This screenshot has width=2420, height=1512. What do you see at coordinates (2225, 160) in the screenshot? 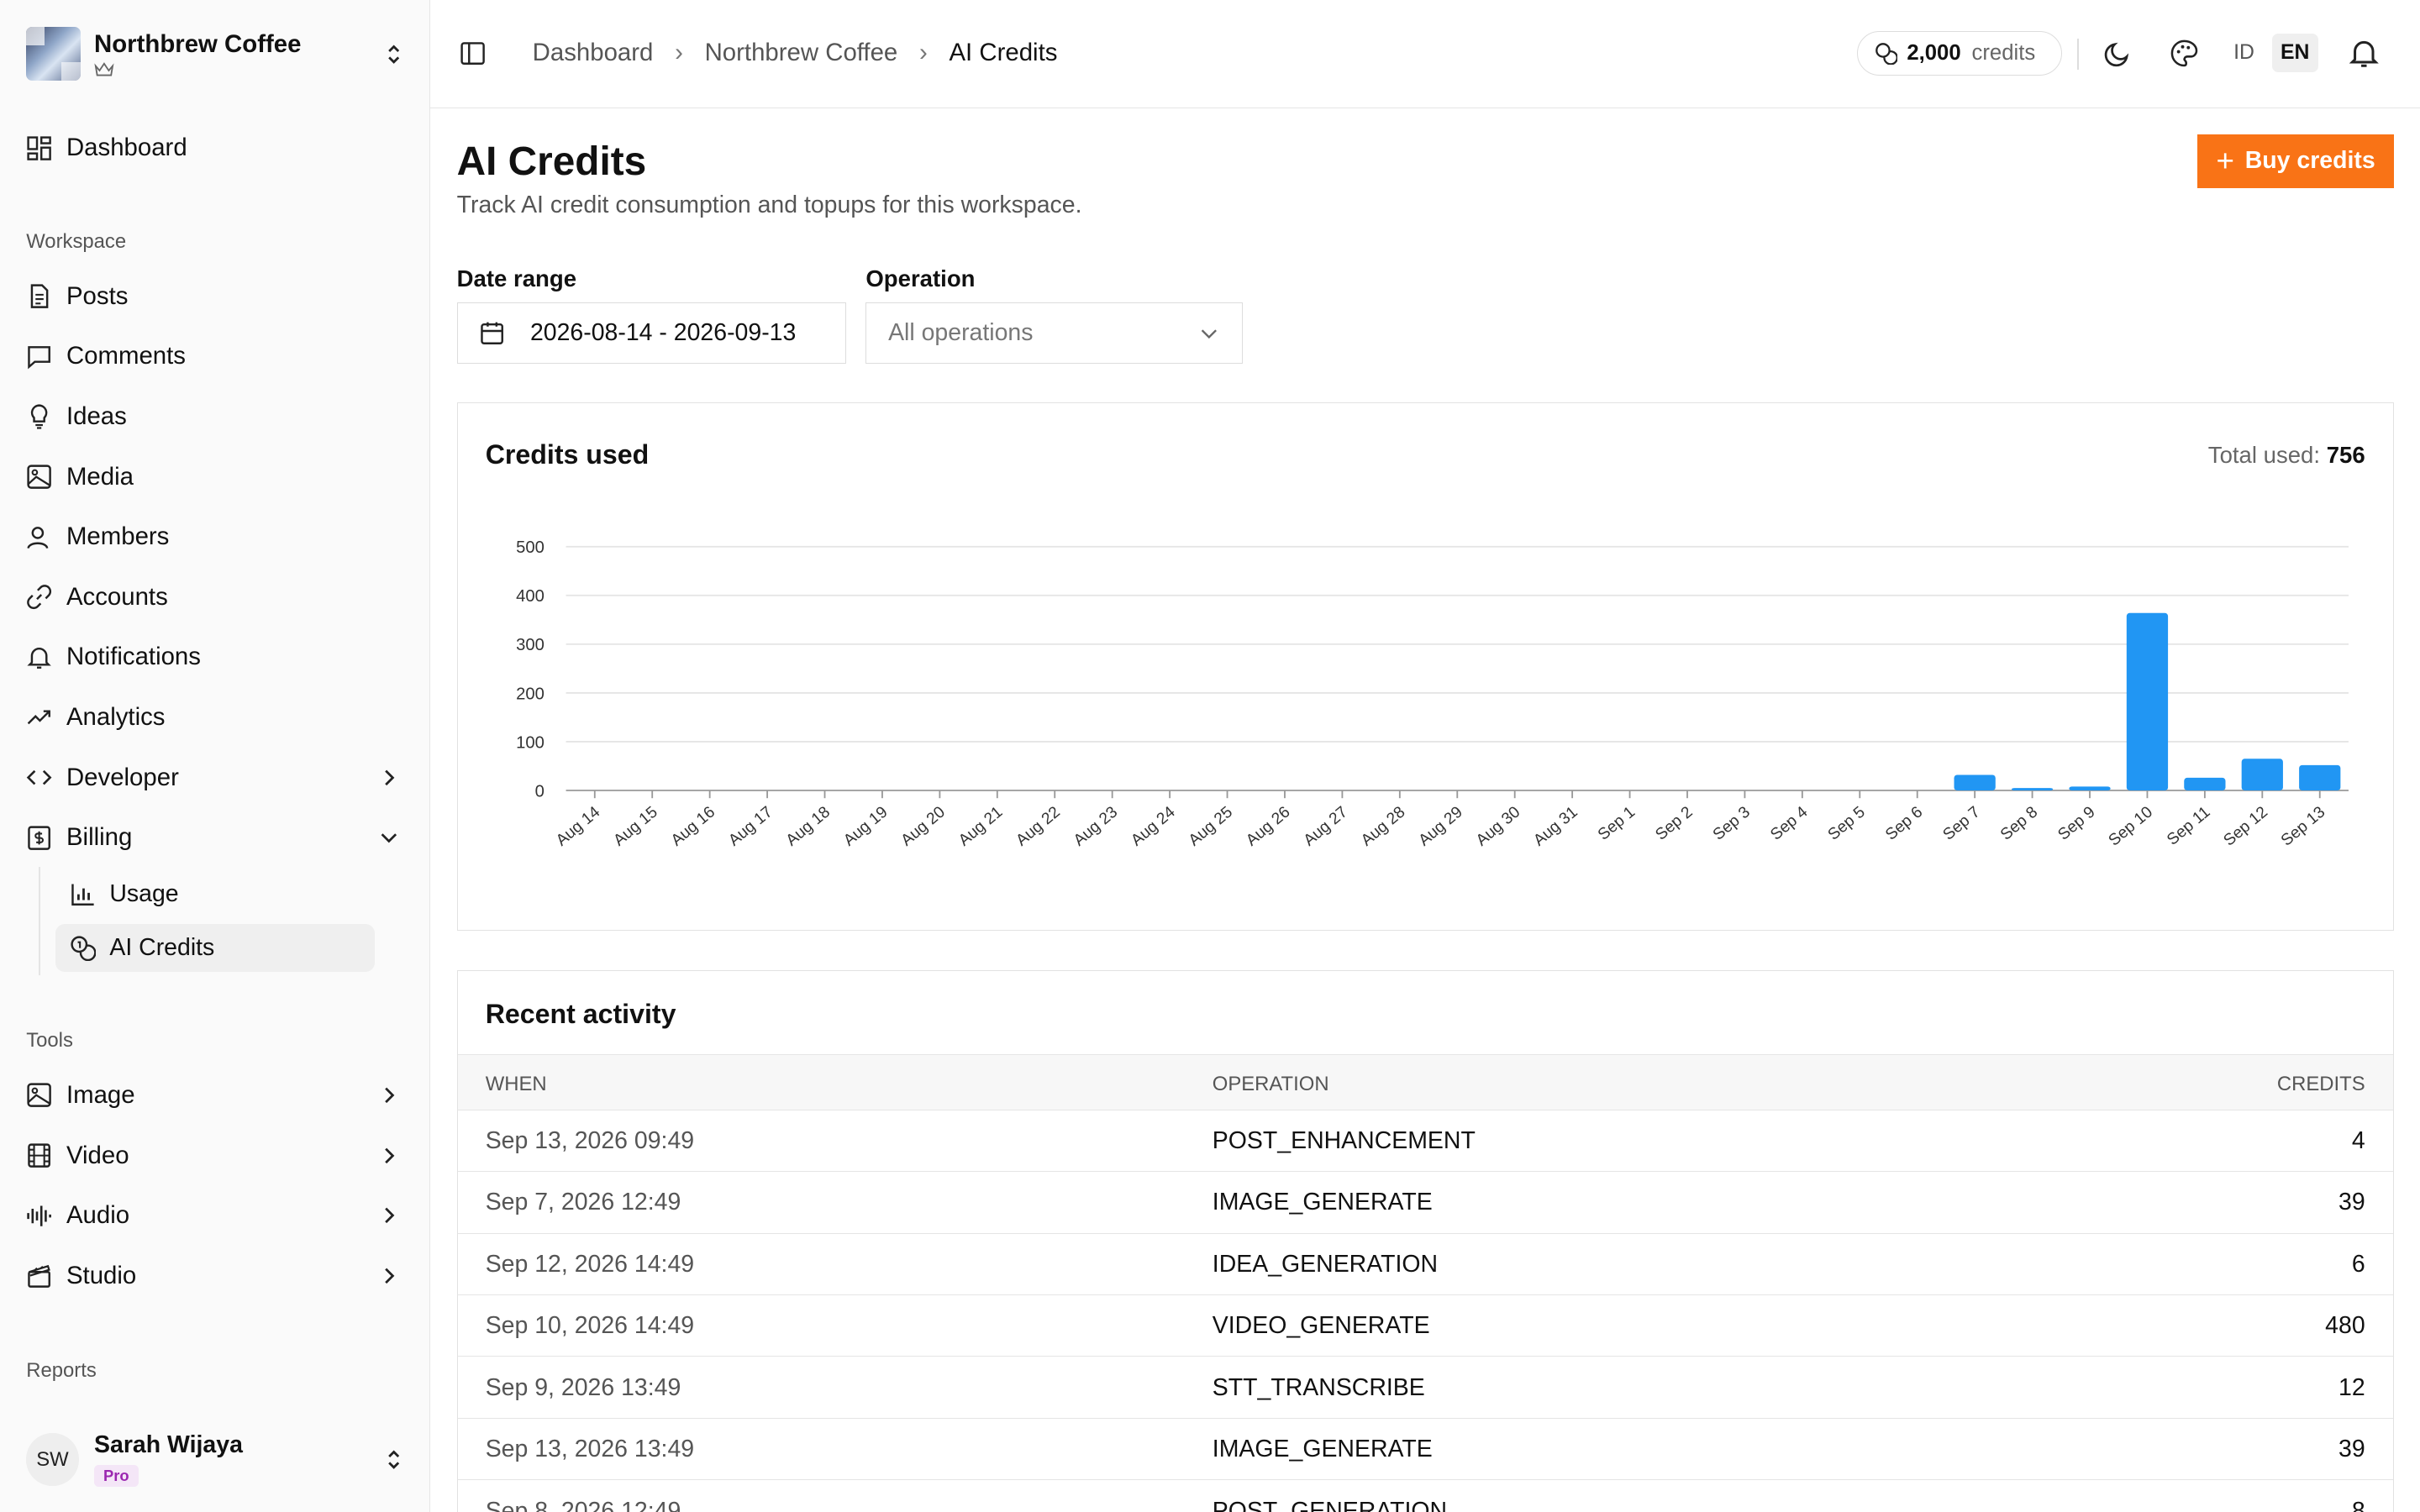
I see `plus-icon: +` at bounding box center [2225, 160].